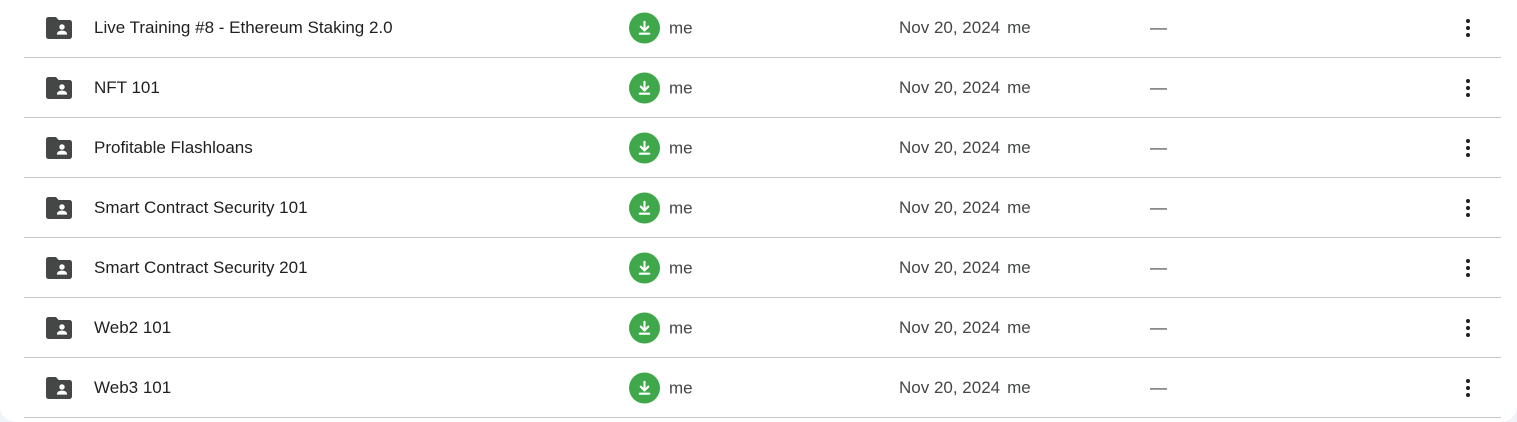  I want to click on file-row: NFT 101 me Nov 20, 2024 me —, so click(762, 88).